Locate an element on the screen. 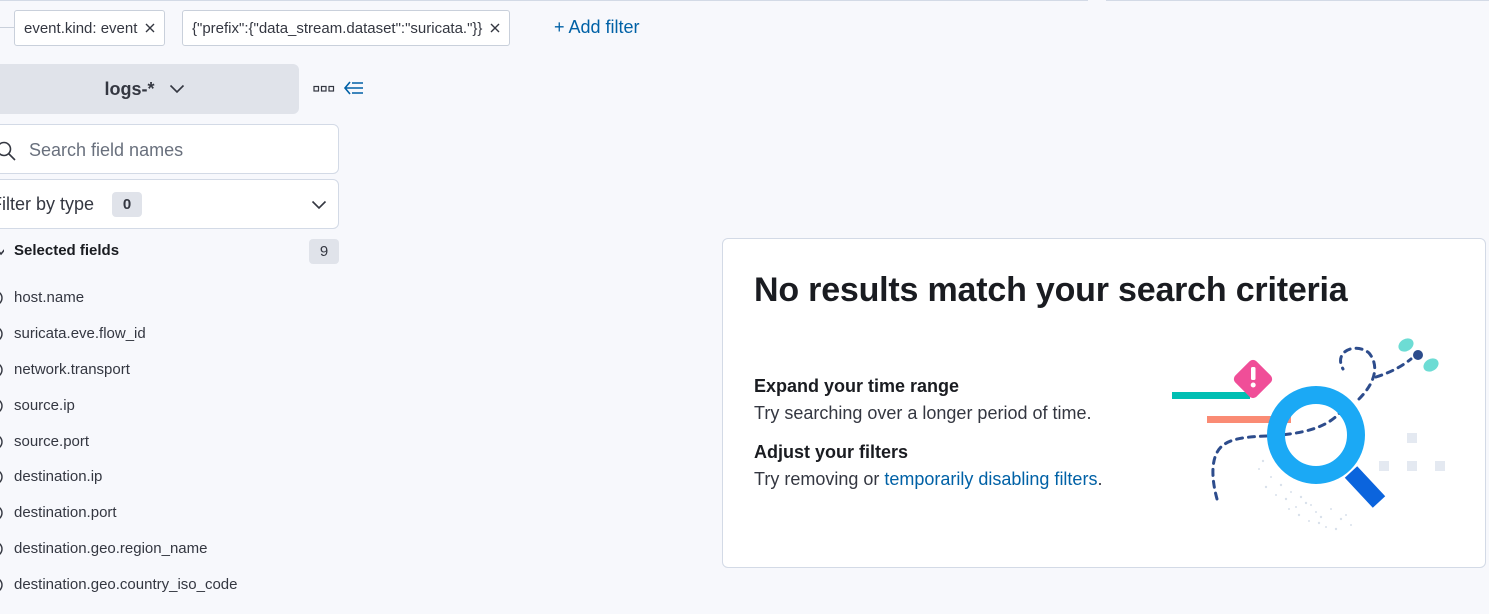 This screenshot has width=1489, height=614. field-name: destination.geo.country_iso_code is located at coordinates (126, 584).